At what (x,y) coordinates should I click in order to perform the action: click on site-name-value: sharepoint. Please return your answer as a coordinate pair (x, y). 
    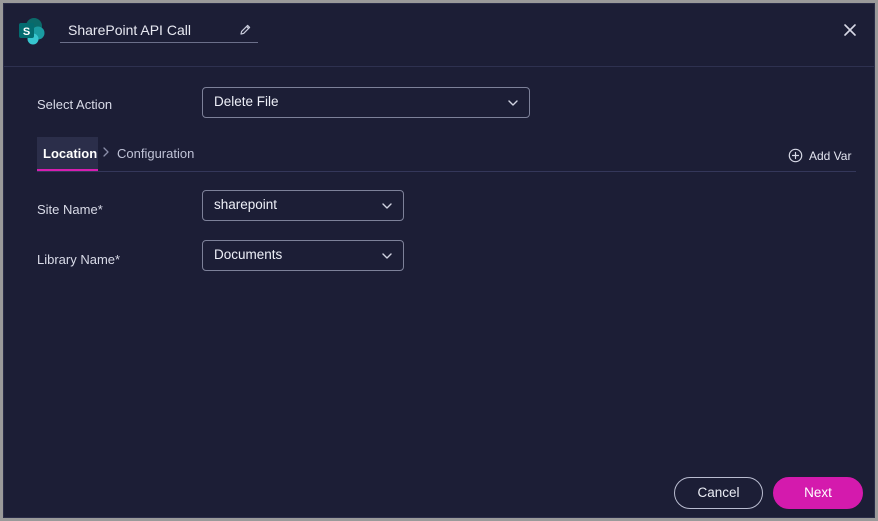
    Looking at the image, I should click on (246, 204).